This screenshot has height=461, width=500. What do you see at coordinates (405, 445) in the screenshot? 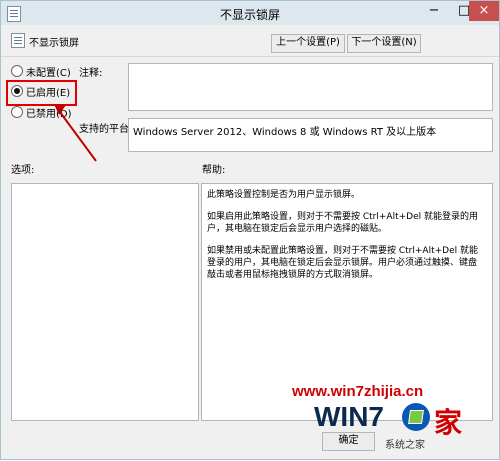
I see `watermark-small-text: 系统之家` at bounding box center [405, 445].